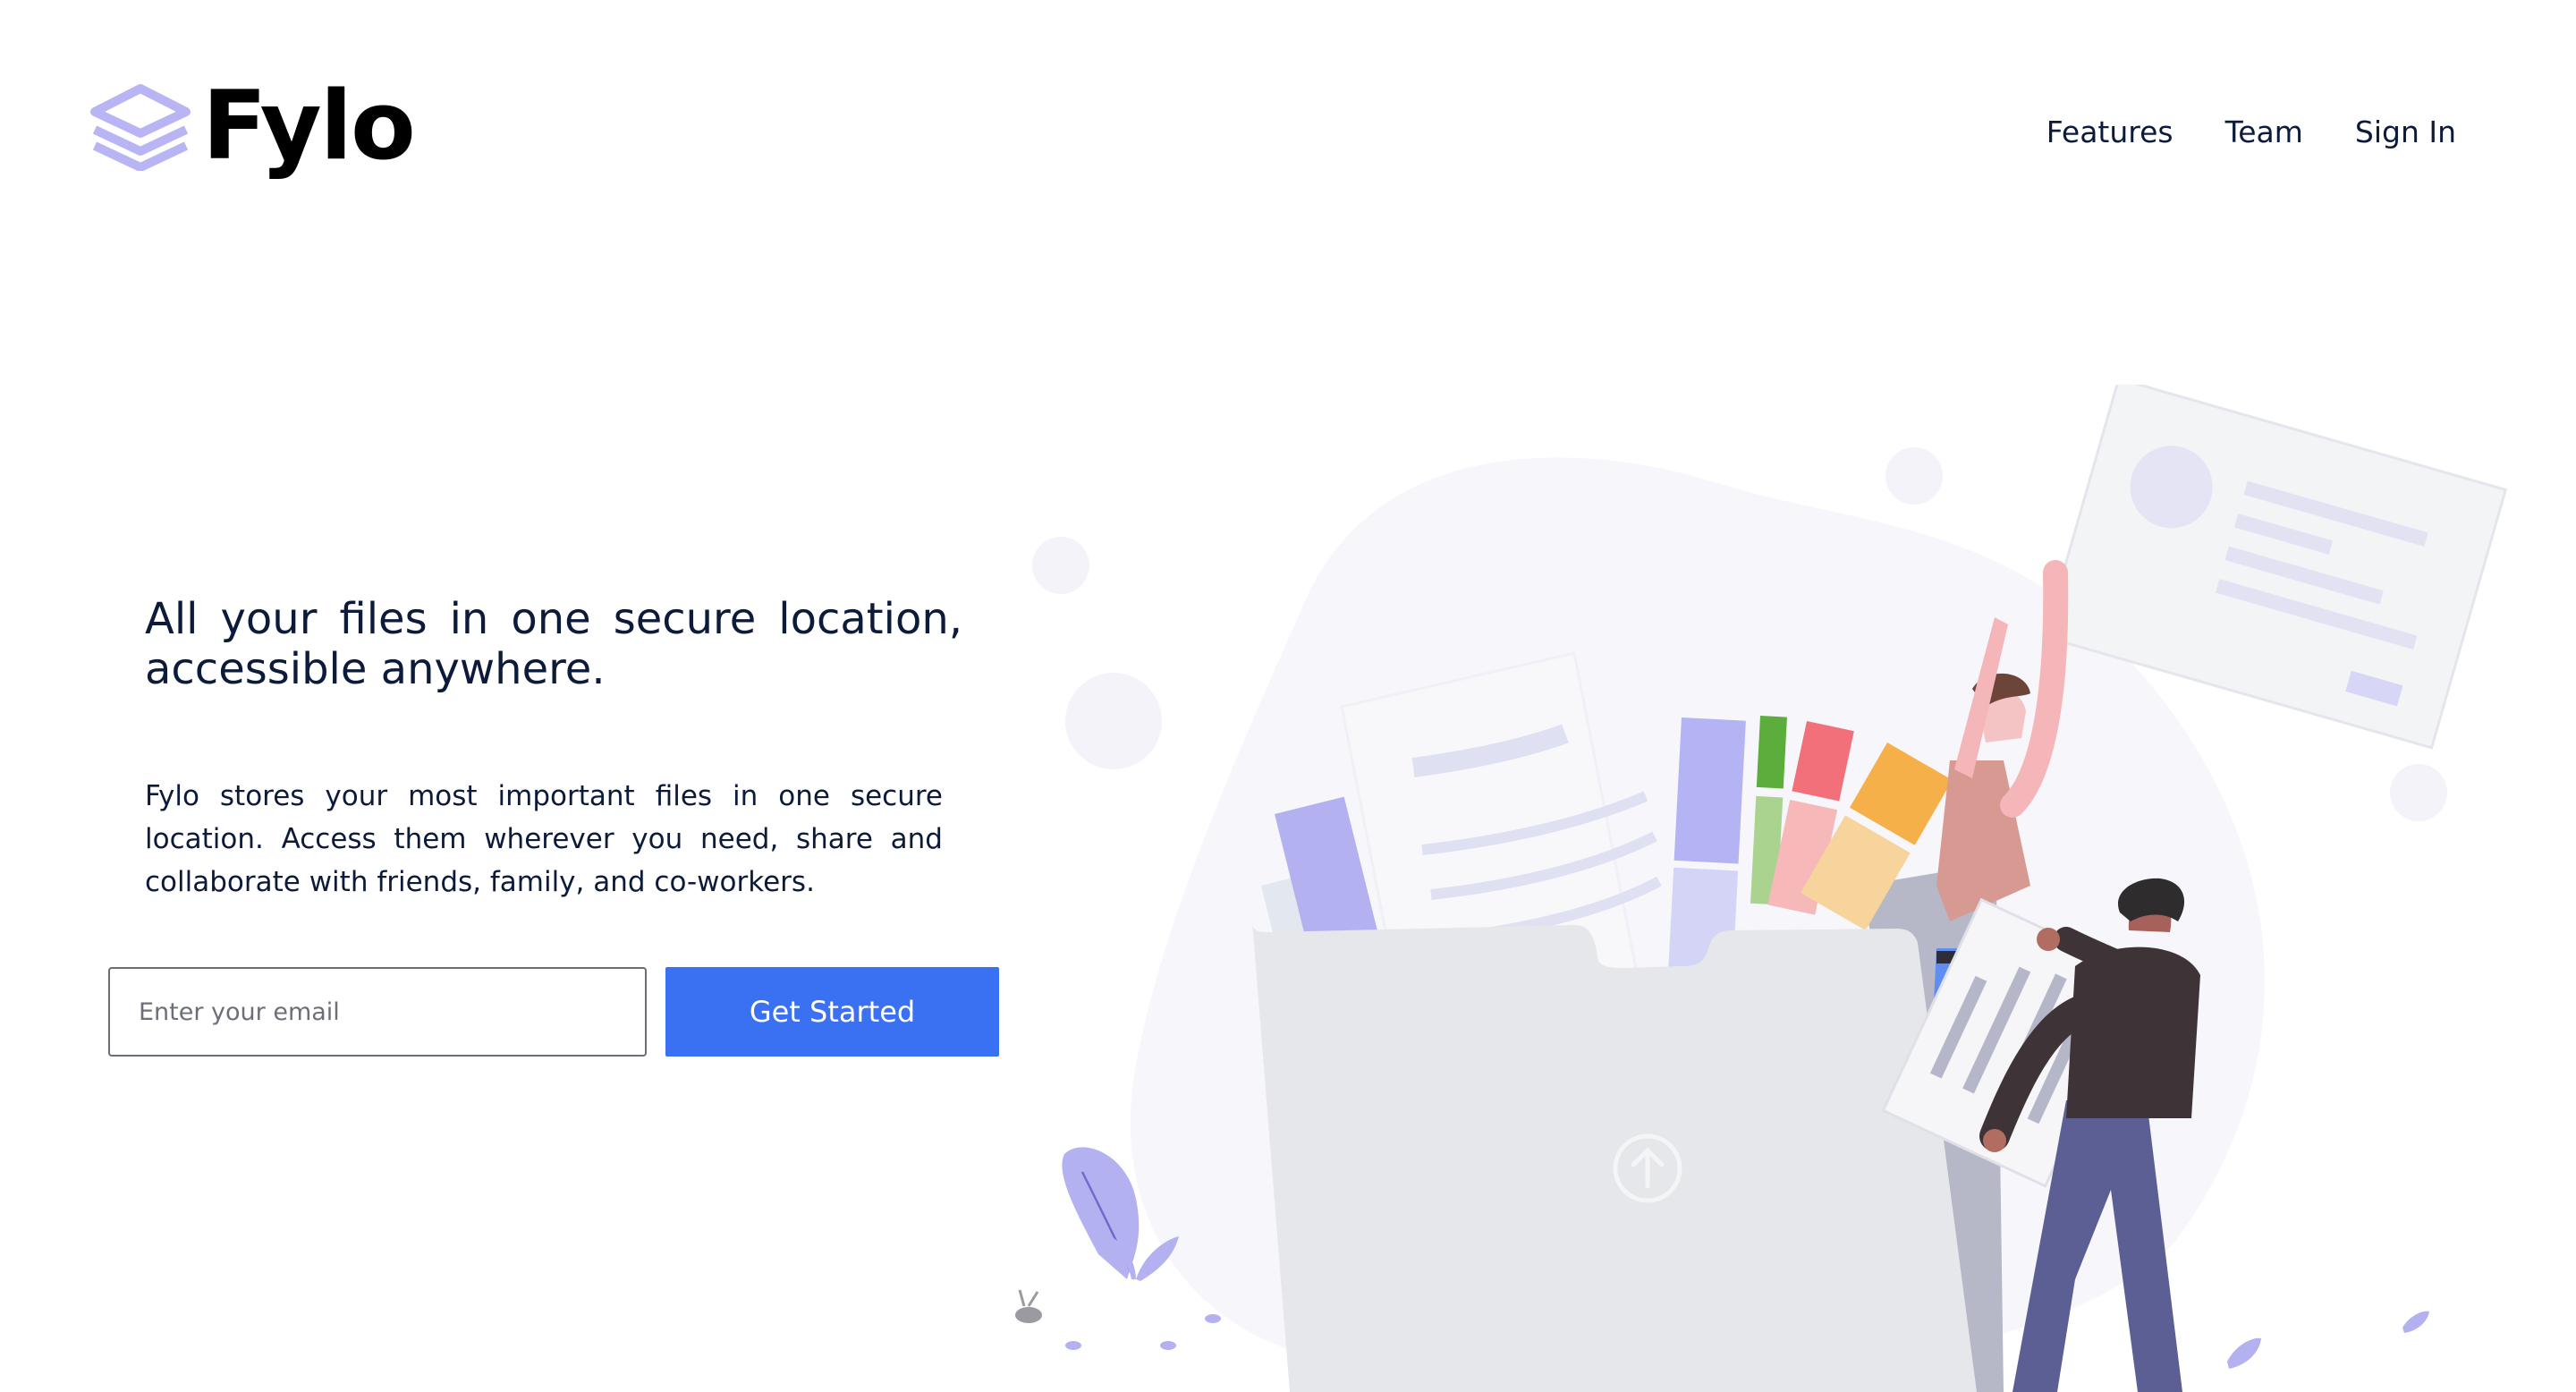 The height and width of the screenshot is (1392, 2576). I want to click on signup-form: Get Started, so click(553, 1012).